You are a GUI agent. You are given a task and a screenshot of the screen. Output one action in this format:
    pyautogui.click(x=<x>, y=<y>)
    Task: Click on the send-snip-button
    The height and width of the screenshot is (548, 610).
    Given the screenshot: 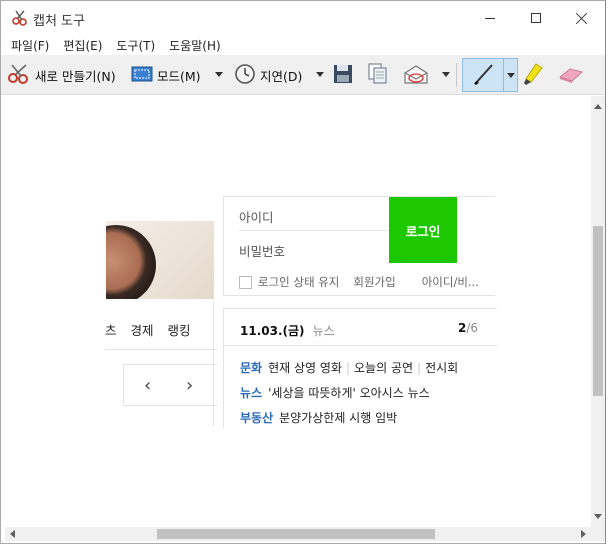 What is the action you would take?
    pyautogui.click(x=416, y=75)
    